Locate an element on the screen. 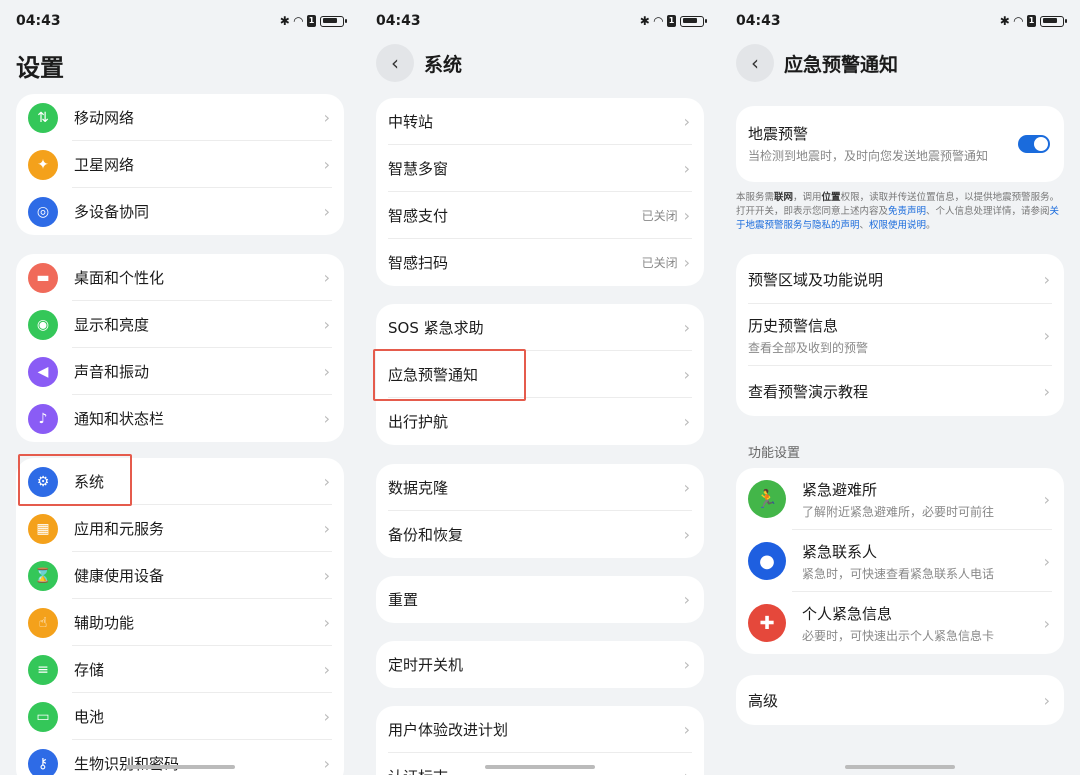 The height and width of the screenshot is (775, 1080). list-item: 认证标志› is located at coordinates (540, 764).